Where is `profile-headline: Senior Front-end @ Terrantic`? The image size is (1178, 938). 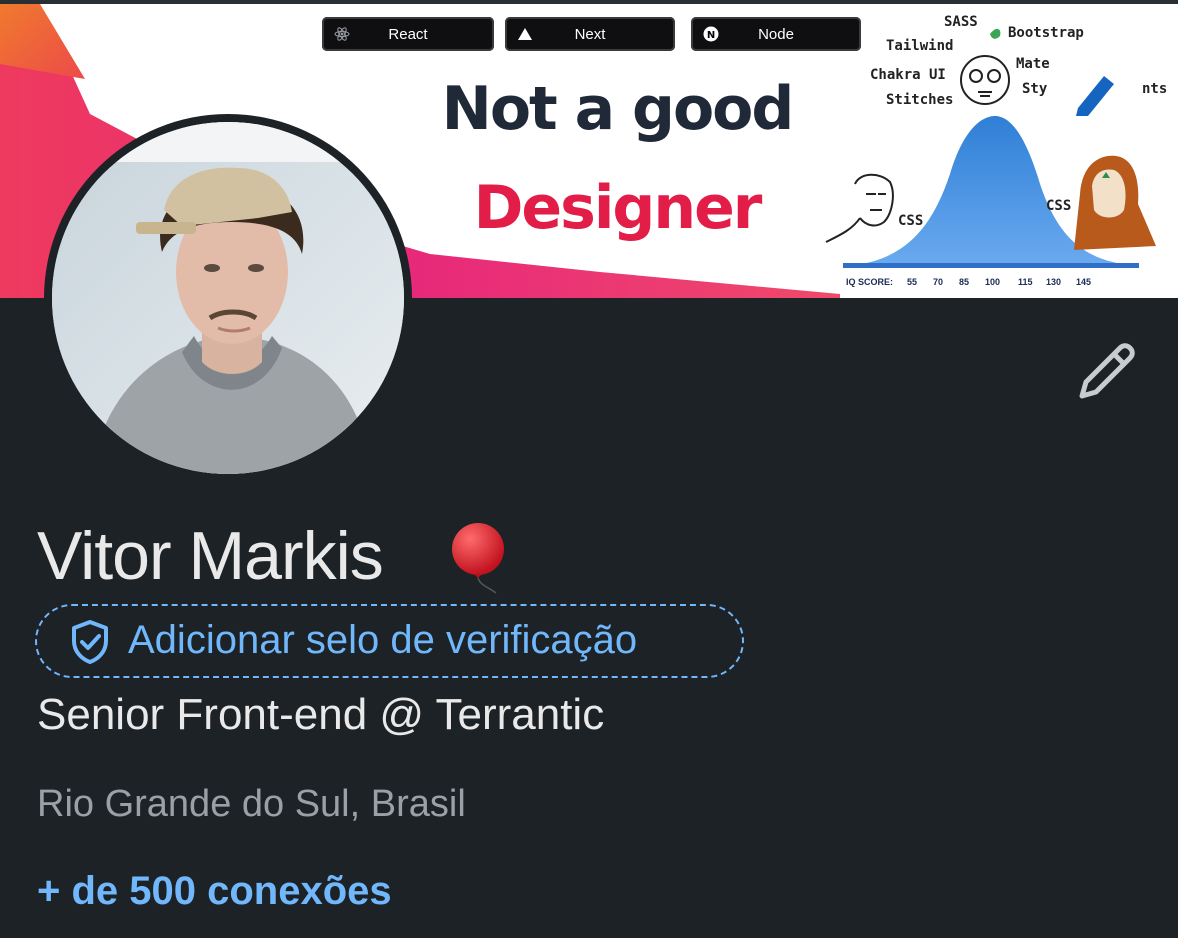 profile-headline: Senior Front-end @ Terrantic is located at coordinates (321, 714).